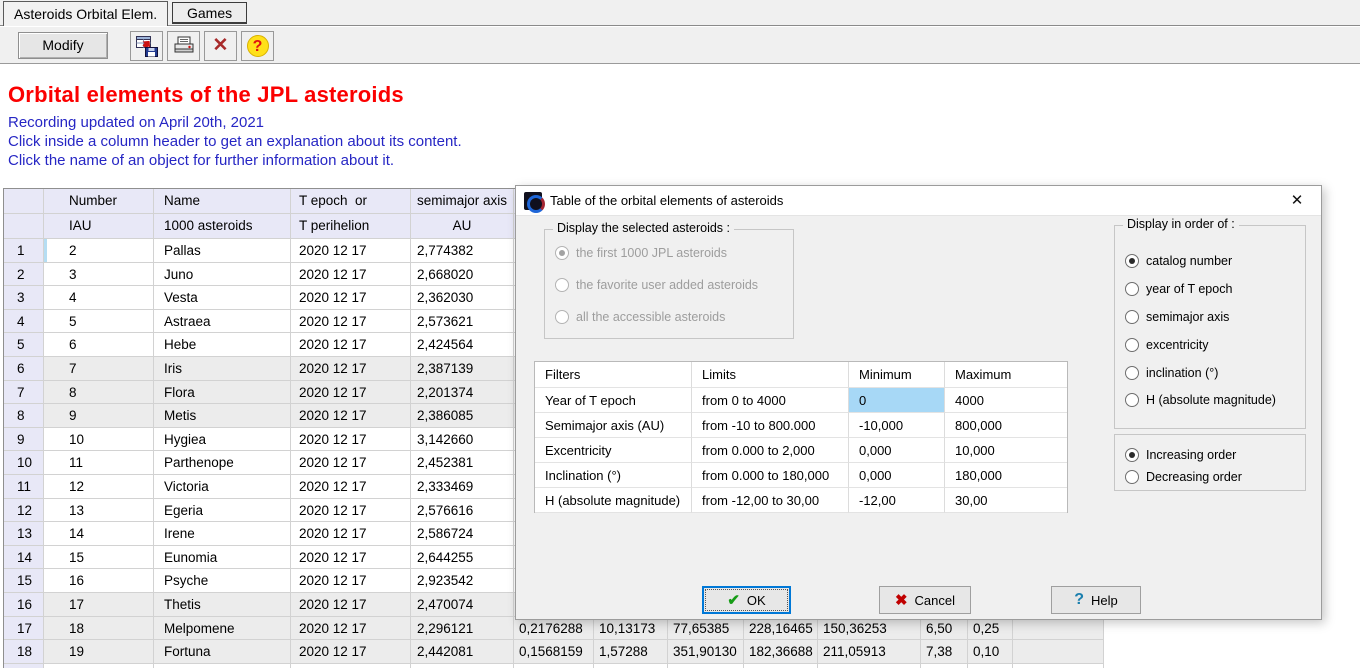 The width and height of the screenshot is (1360, 668). I want to click on cell-number: 2, so click(99, 251).